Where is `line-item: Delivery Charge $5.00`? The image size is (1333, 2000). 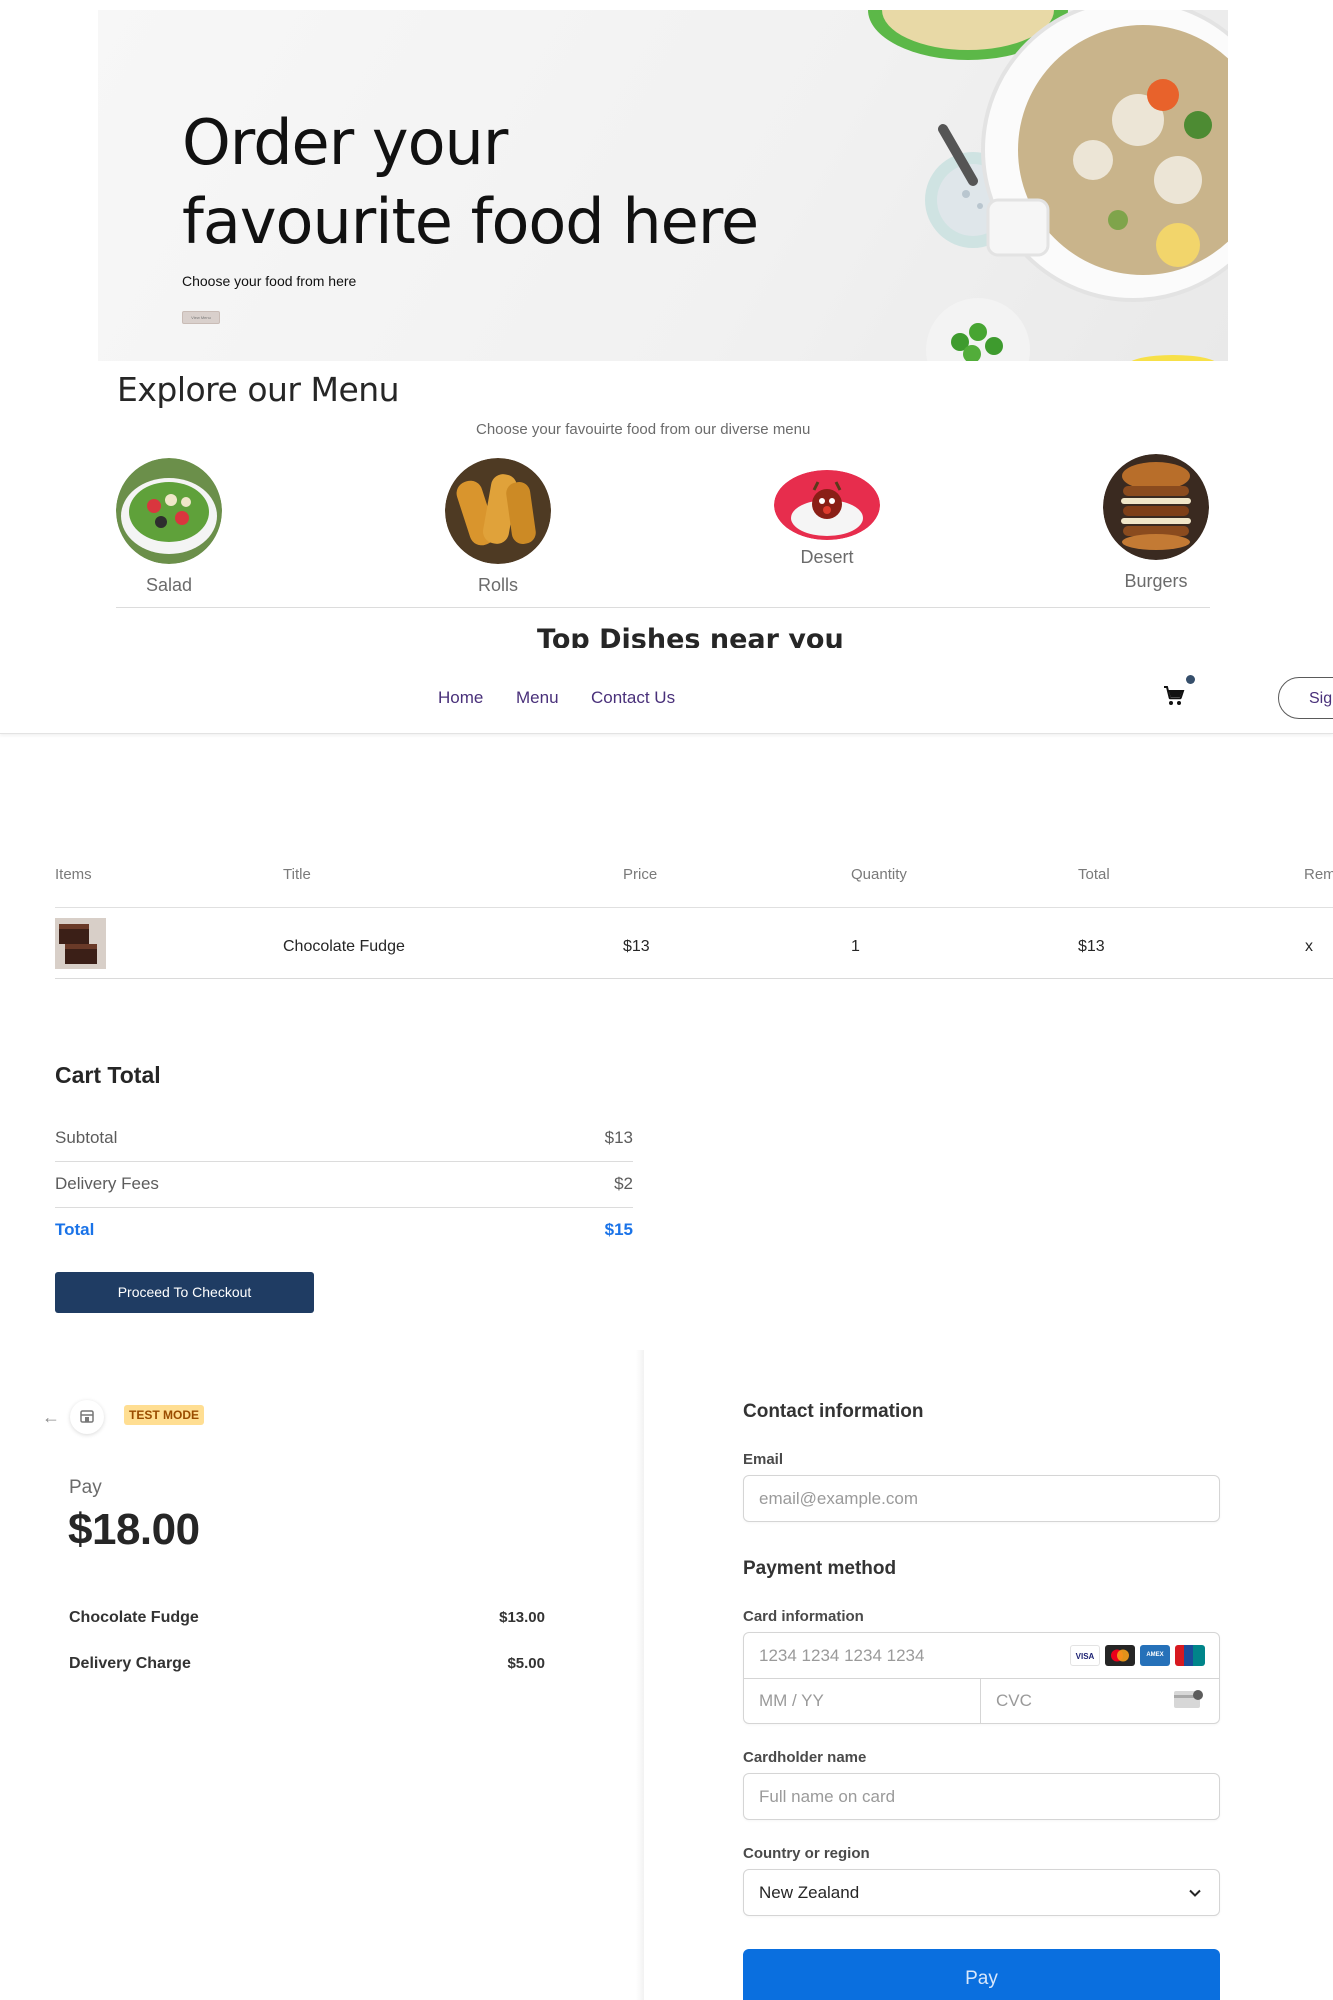 line-item: Delivery Charge $5.00 is located at coordinates (307, 1664).